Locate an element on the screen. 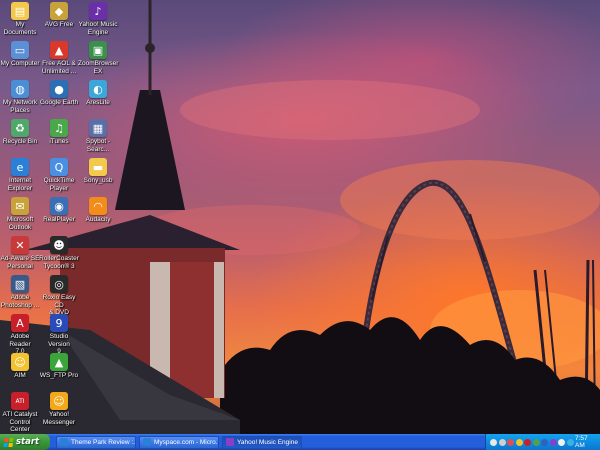 The height and width of the screenshot is (450, 600). desktop-icon-google-earth: ● Google Earth is located at coordinates (59, 93).